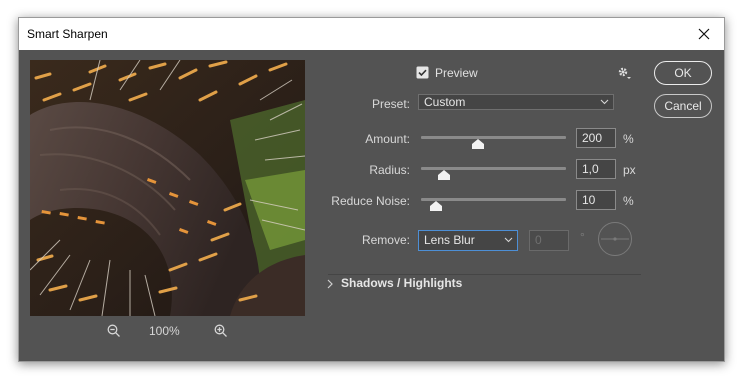  I want to click on title-bar: Smart Sharpen, so click(371, 34).